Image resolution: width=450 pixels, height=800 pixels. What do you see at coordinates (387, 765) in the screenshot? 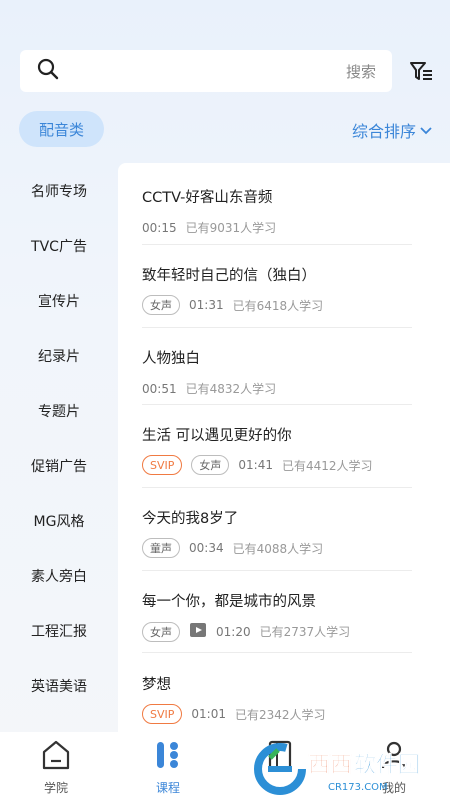
I see `svg-text: 软件园` at bounding box center [387, 765].